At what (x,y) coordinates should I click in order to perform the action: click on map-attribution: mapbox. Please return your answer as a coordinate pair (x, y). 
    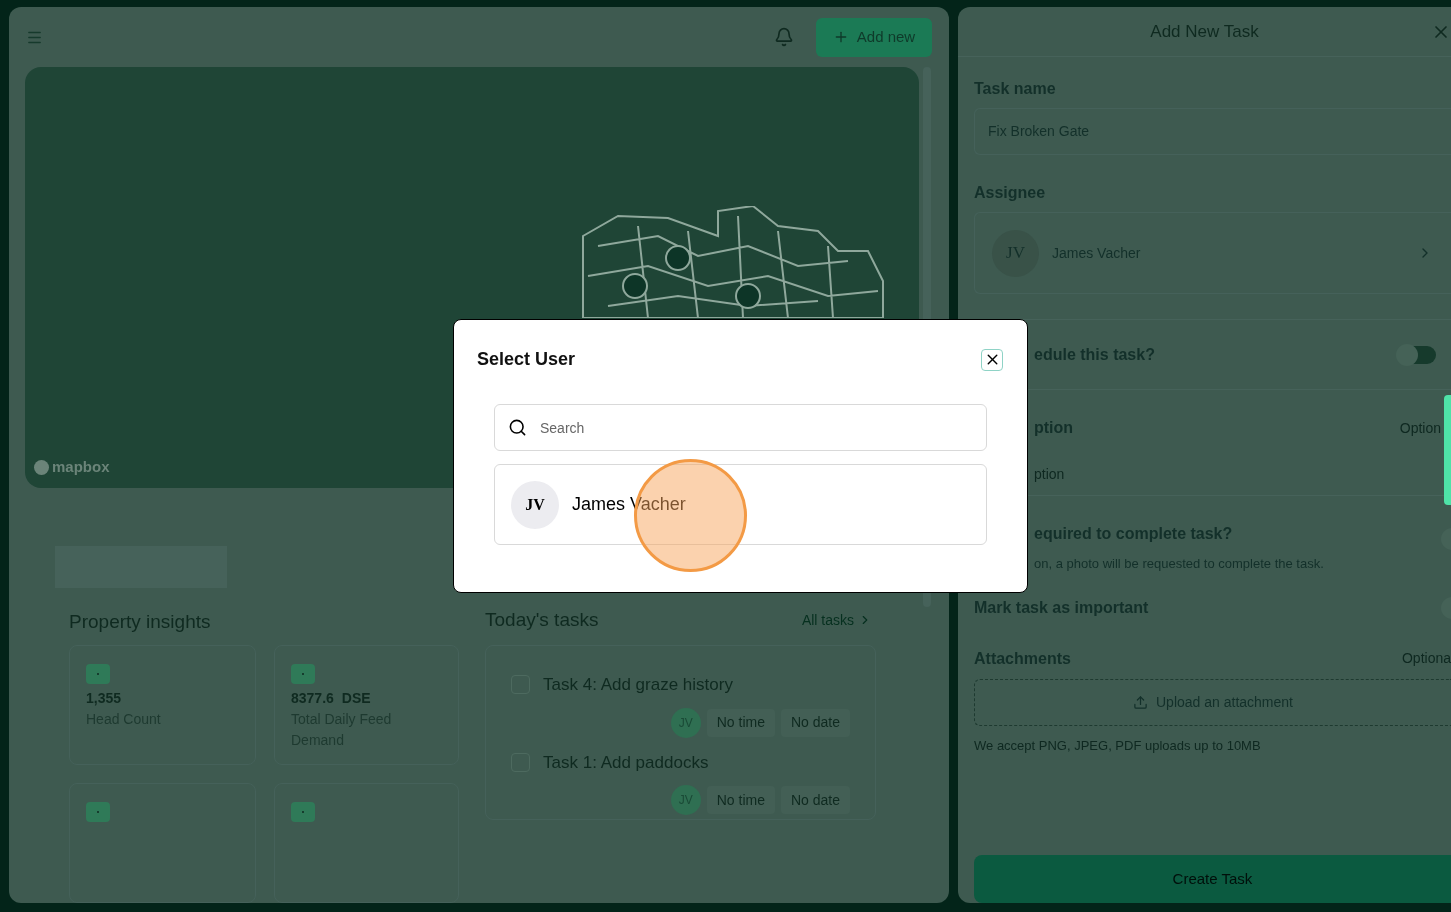
    Looking at the image, I should click on (81, 467).